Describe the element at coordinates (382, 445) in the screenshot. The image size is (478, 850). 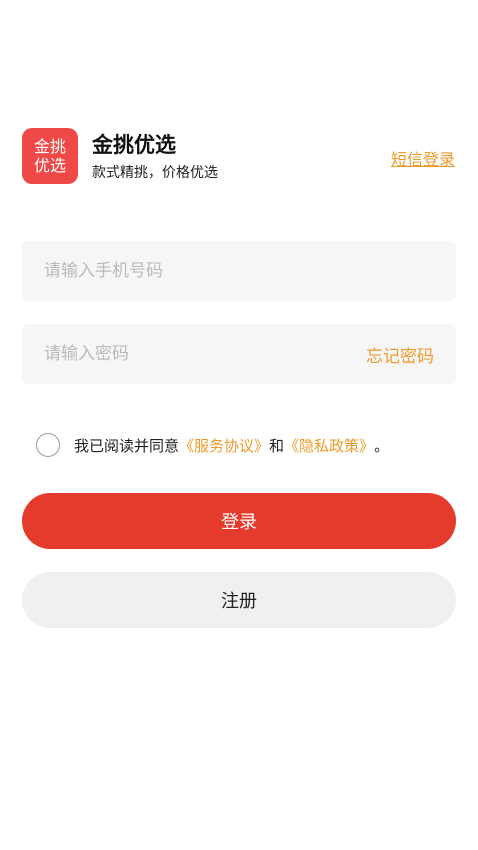
I see `agreement-suffix: 。` at that location.